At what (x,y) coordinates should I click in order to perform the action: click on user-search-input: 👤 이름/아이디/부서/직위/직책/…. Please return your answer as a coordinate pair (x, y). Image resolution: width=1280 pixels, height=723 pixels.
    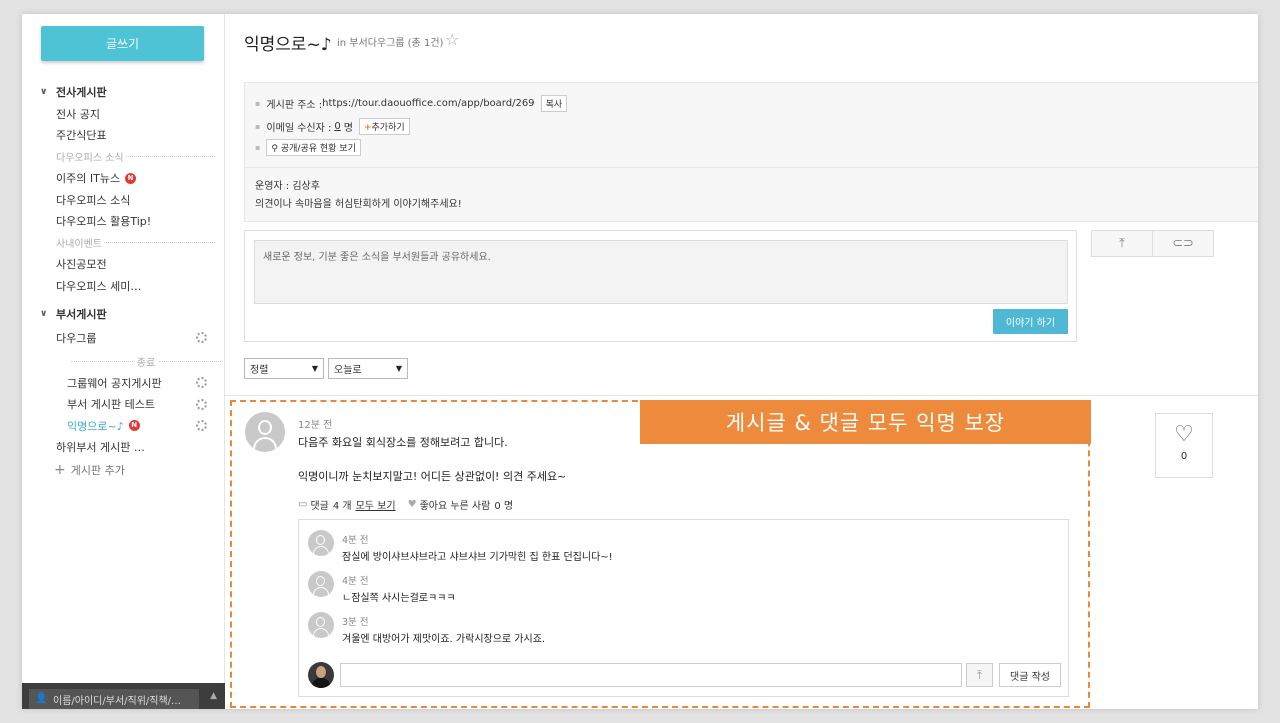
    Looking at the image, I should click on (114, 699).